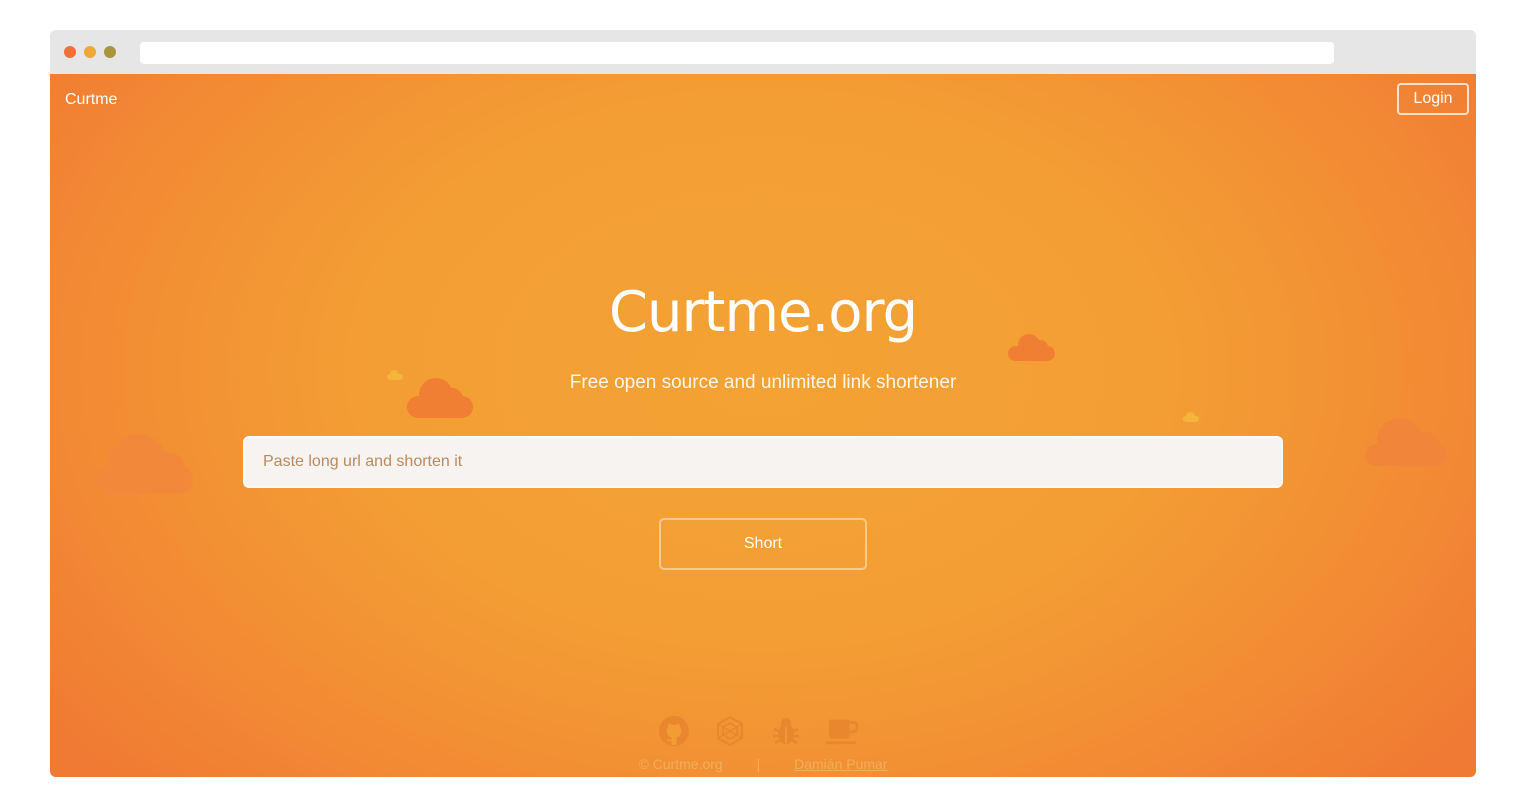 This screenshot has width=1526, height=807. What do you see at coordinates (763, 544) in the screenshot?
I see `short-button: Short` at bounding box center [763, 544].